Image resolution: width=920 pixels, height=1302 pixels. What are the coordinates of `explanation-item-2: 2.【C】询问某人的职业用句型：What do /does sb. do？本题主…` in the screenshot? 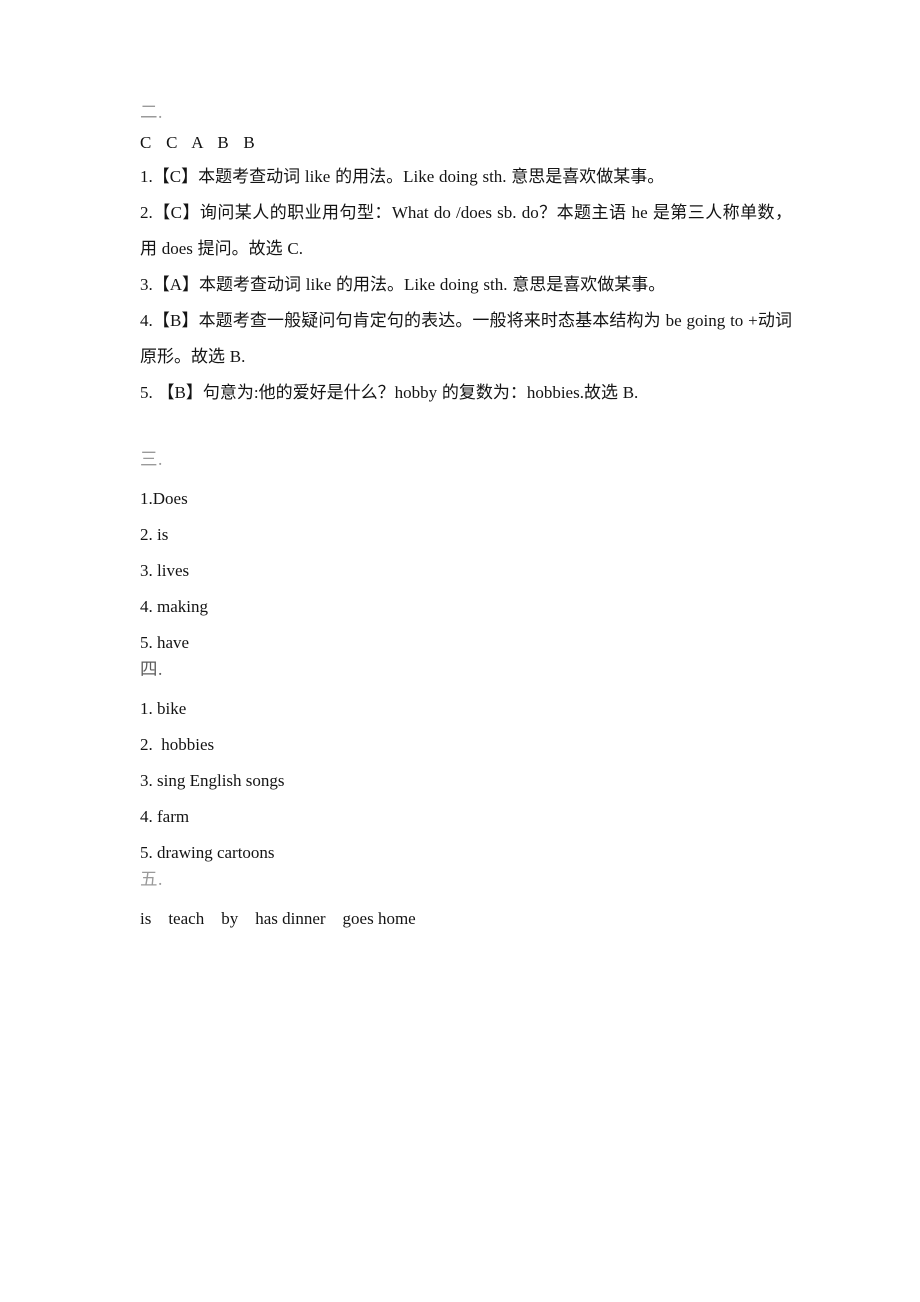 It's located at (466, 231).